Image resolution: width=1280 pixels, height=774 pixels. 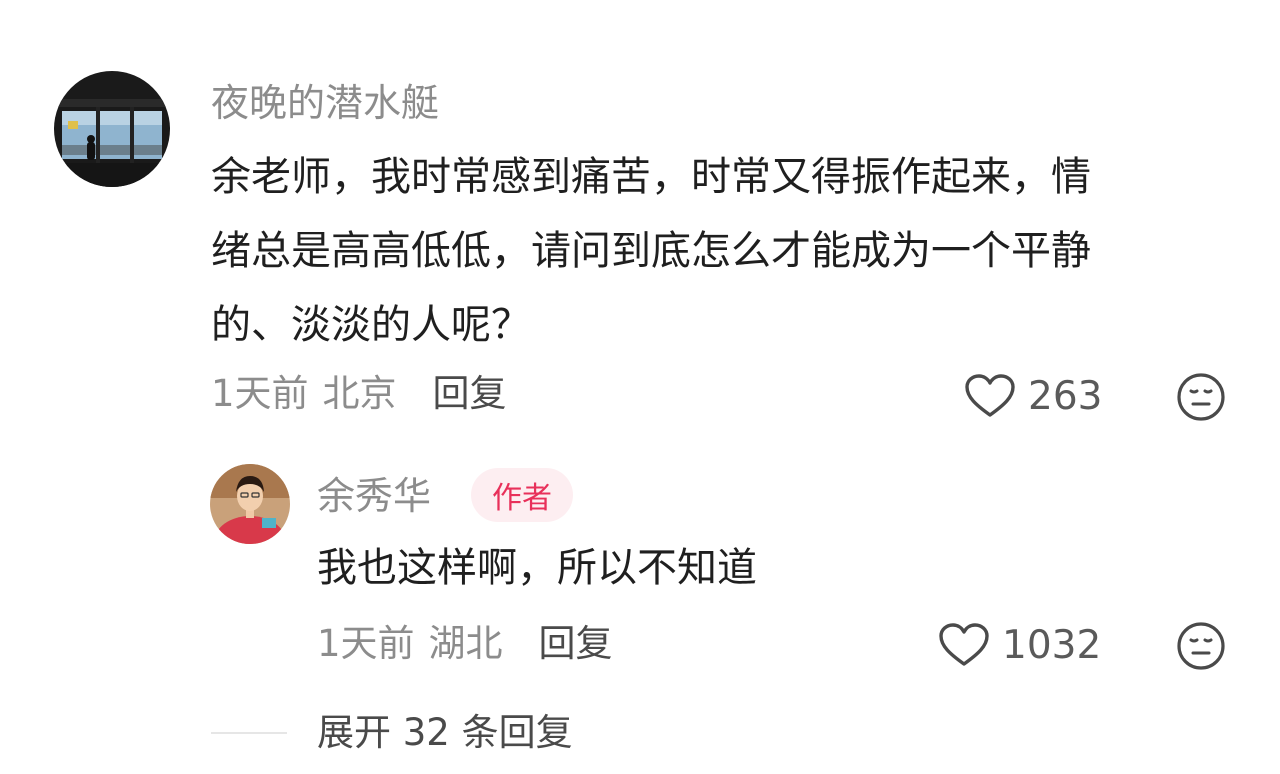 I want to click on comment-text-line: 的、淡淡的人呢？, so click(x=371, y=325).